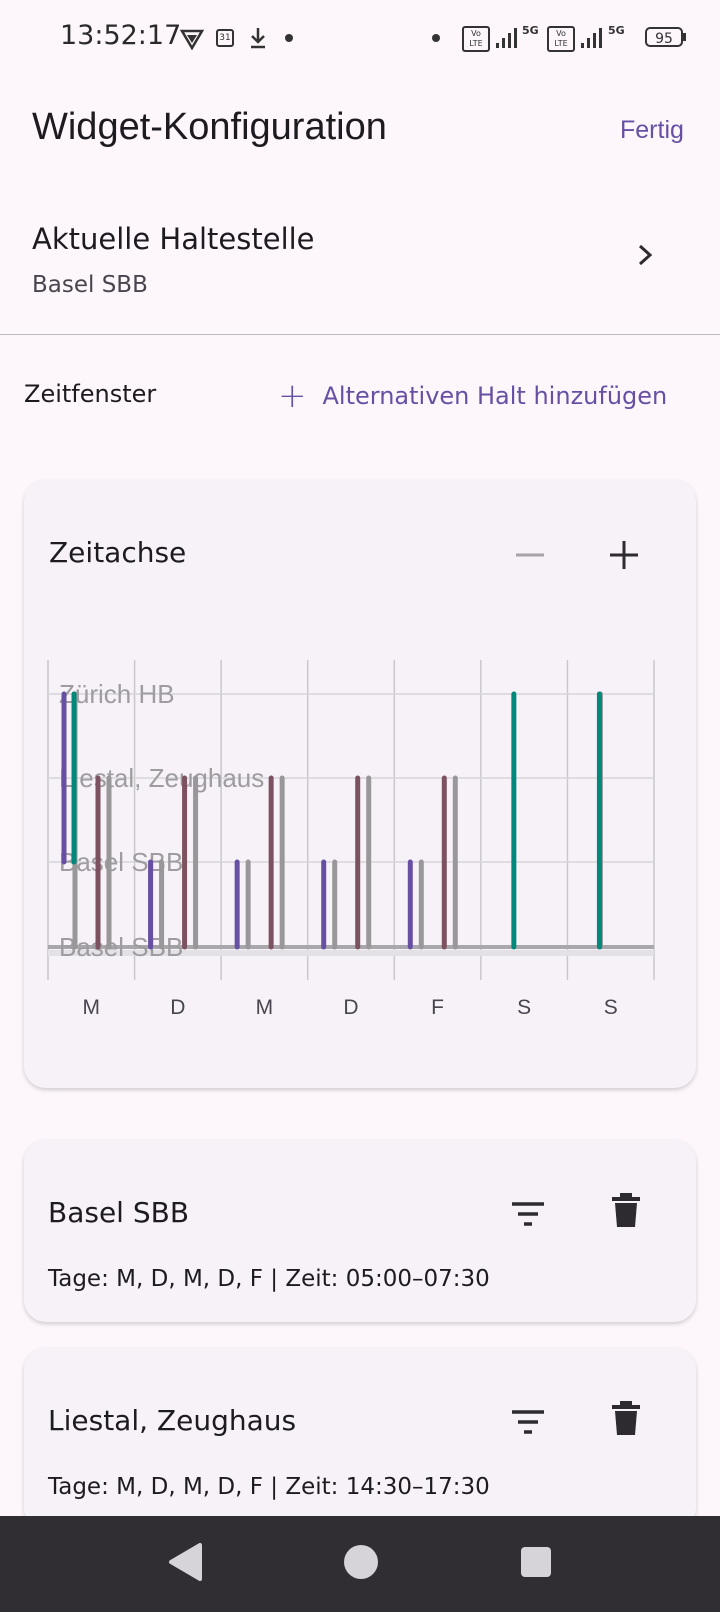  Describe the element at coordinates (185, 1562) in the screenshot. I see `back-icon` at that location.